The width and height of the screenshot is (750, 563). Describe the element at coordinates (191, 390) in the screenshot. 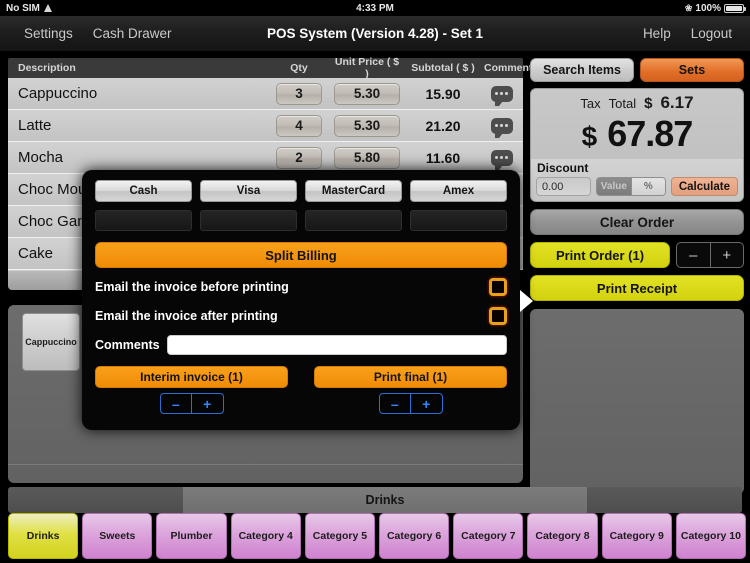

I see `interim-invoice-group: Interim invoice (1) – +` at that location.